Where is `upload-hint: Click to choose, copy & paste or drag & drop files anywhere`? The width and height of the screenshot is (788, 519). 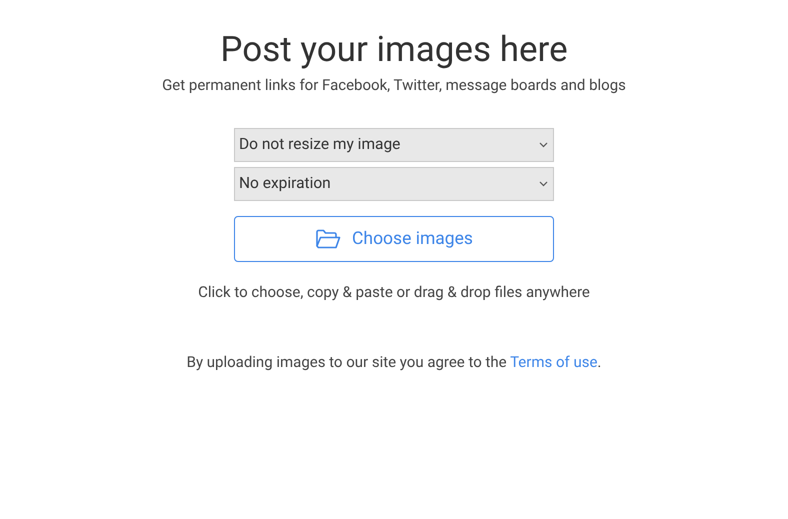
upload-hint: Click to choose, copy & paste or drag & drop files anywhere is located at coordinates (394, 292).